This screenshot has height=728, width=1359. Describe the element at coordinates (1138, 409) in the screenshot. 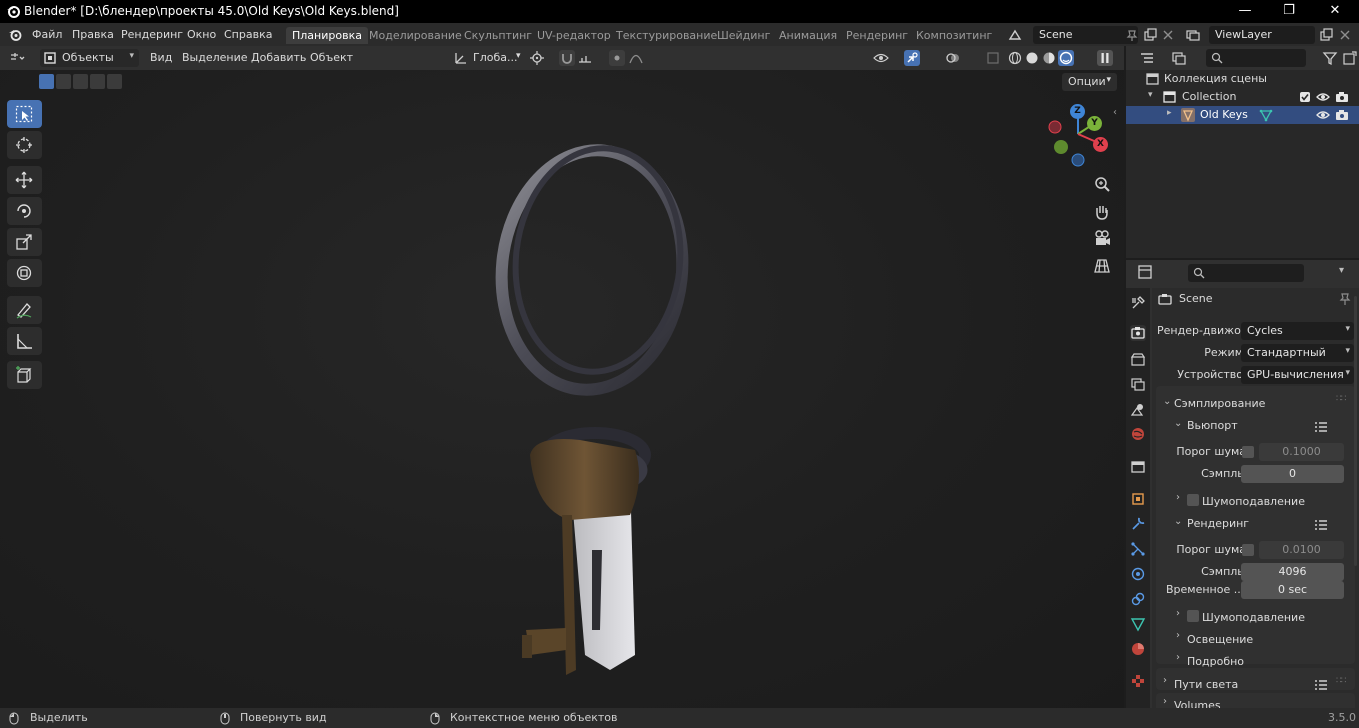

I see `scene-tab-icon` at that location.